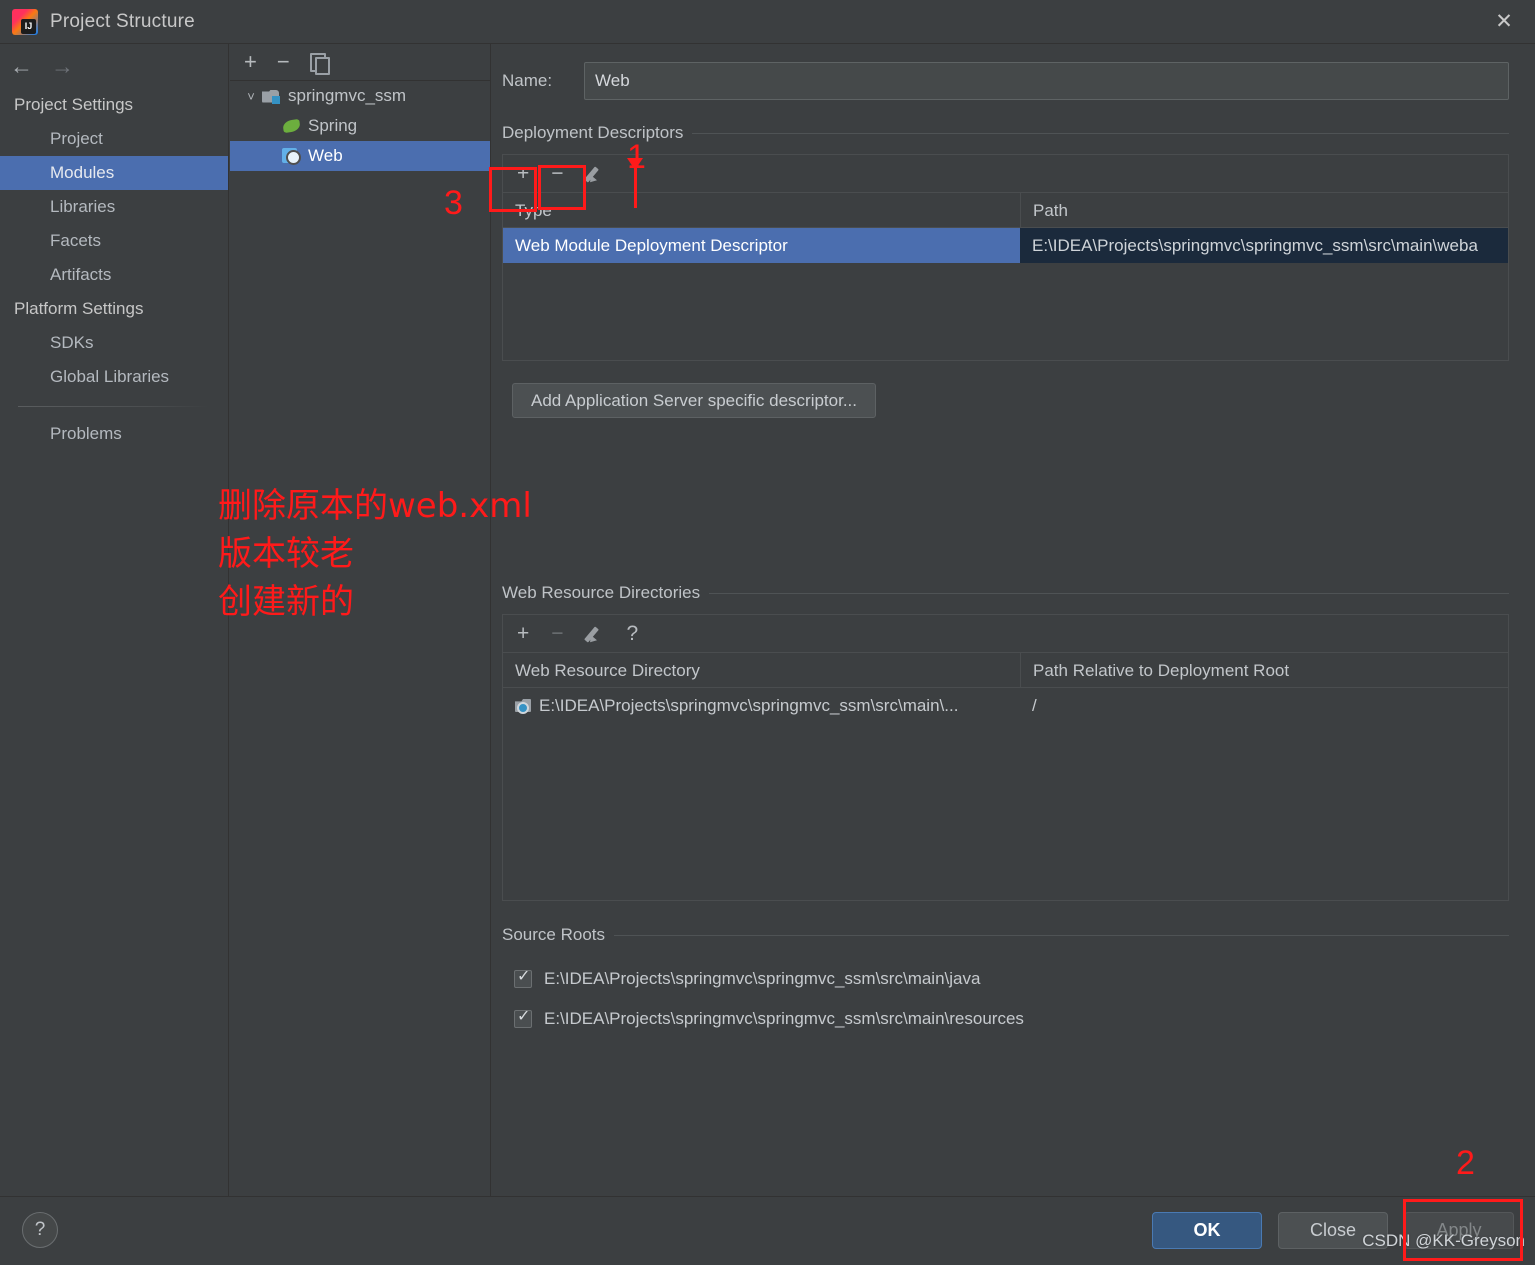  I want to click on descriptor-type-cell: Web Module Deployment Descriptor, so click(761, 245).